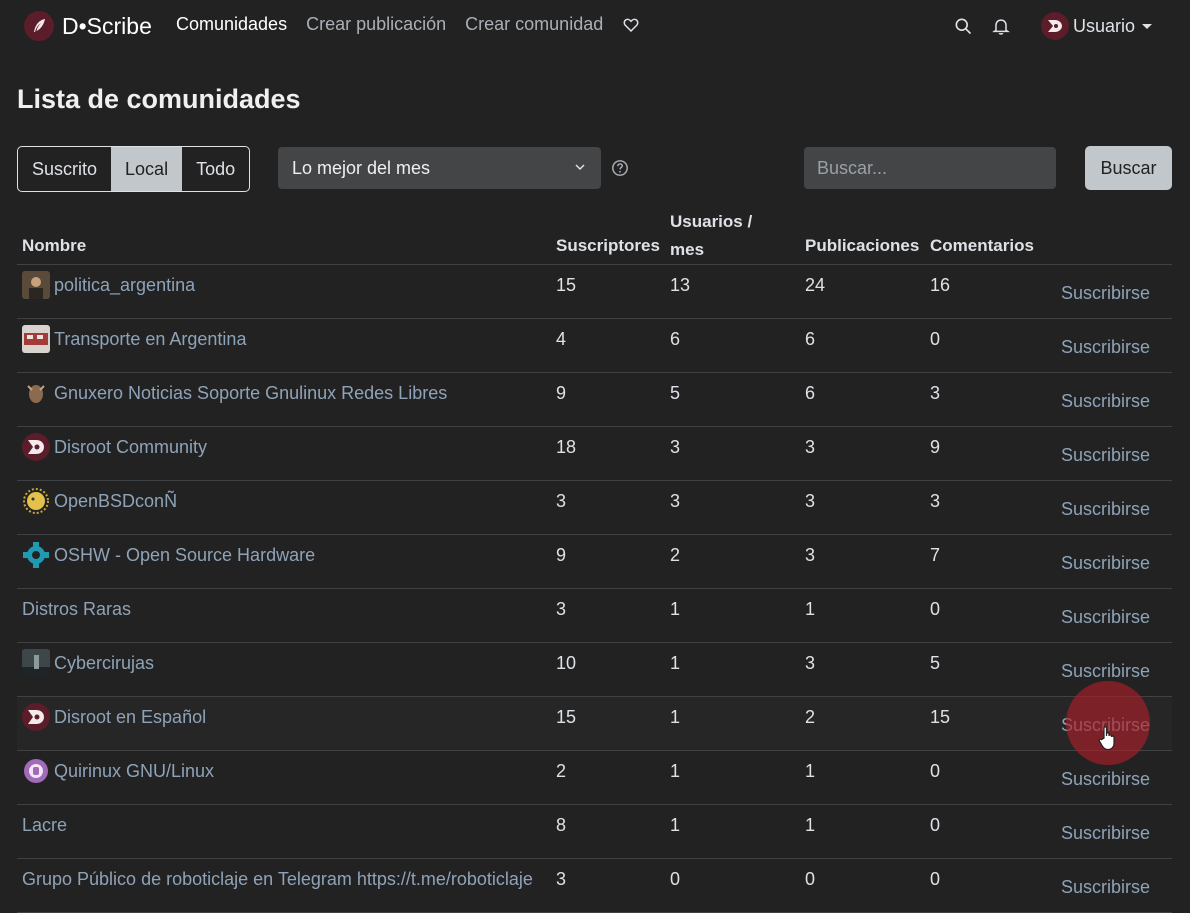 Image resolution: width=1190 pixels, height=913 pixels. Describe the element at coordinates (594, 454) in the screenshot. I see `table-row: Disroot Community 18 3 3 9 Suscribirse` at that location.